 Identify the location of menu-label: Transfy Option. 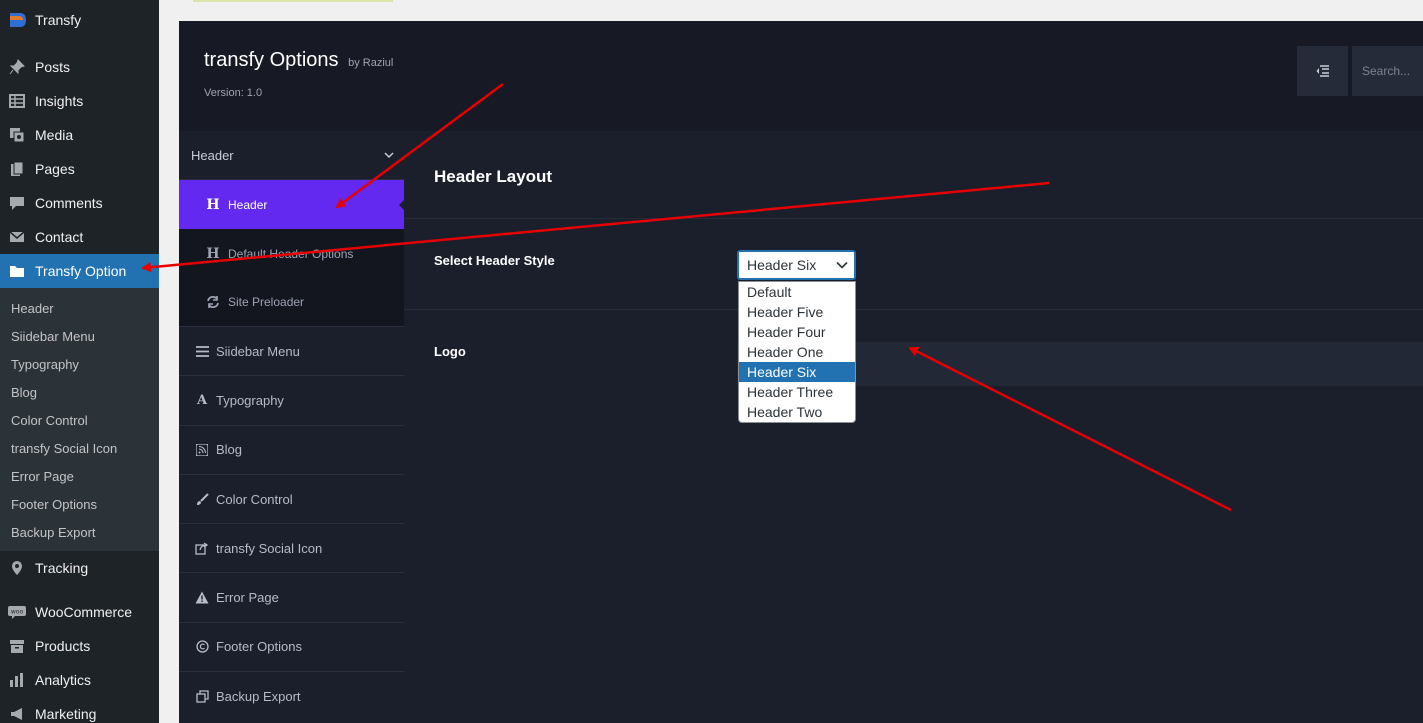
(81, 271).